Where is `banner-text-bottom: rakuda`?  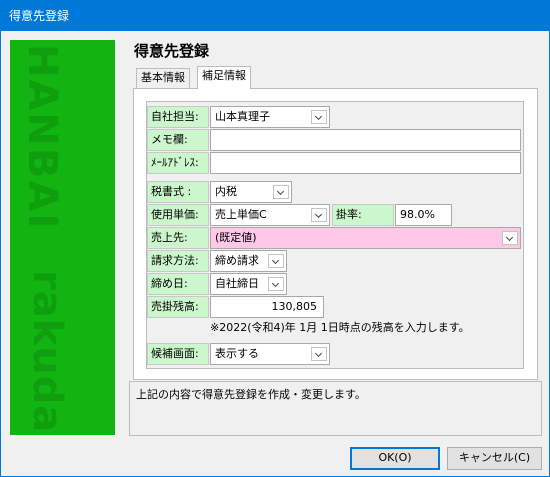 banner-text-bottom: rakuda is located at coordinates (47, 352).